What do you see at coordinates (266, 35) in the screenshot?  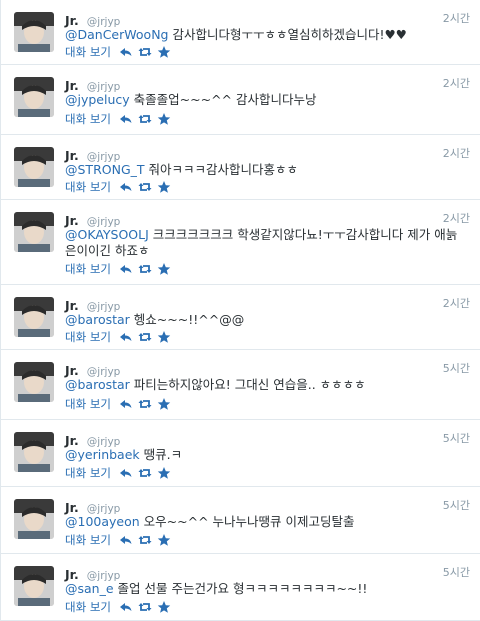 I see `tweet-text: @DanCerWooNg 감사합니다형ㅜㅜㅎㅎ열심히하겠습니다!♥♥` at bounding box center [266, 35].